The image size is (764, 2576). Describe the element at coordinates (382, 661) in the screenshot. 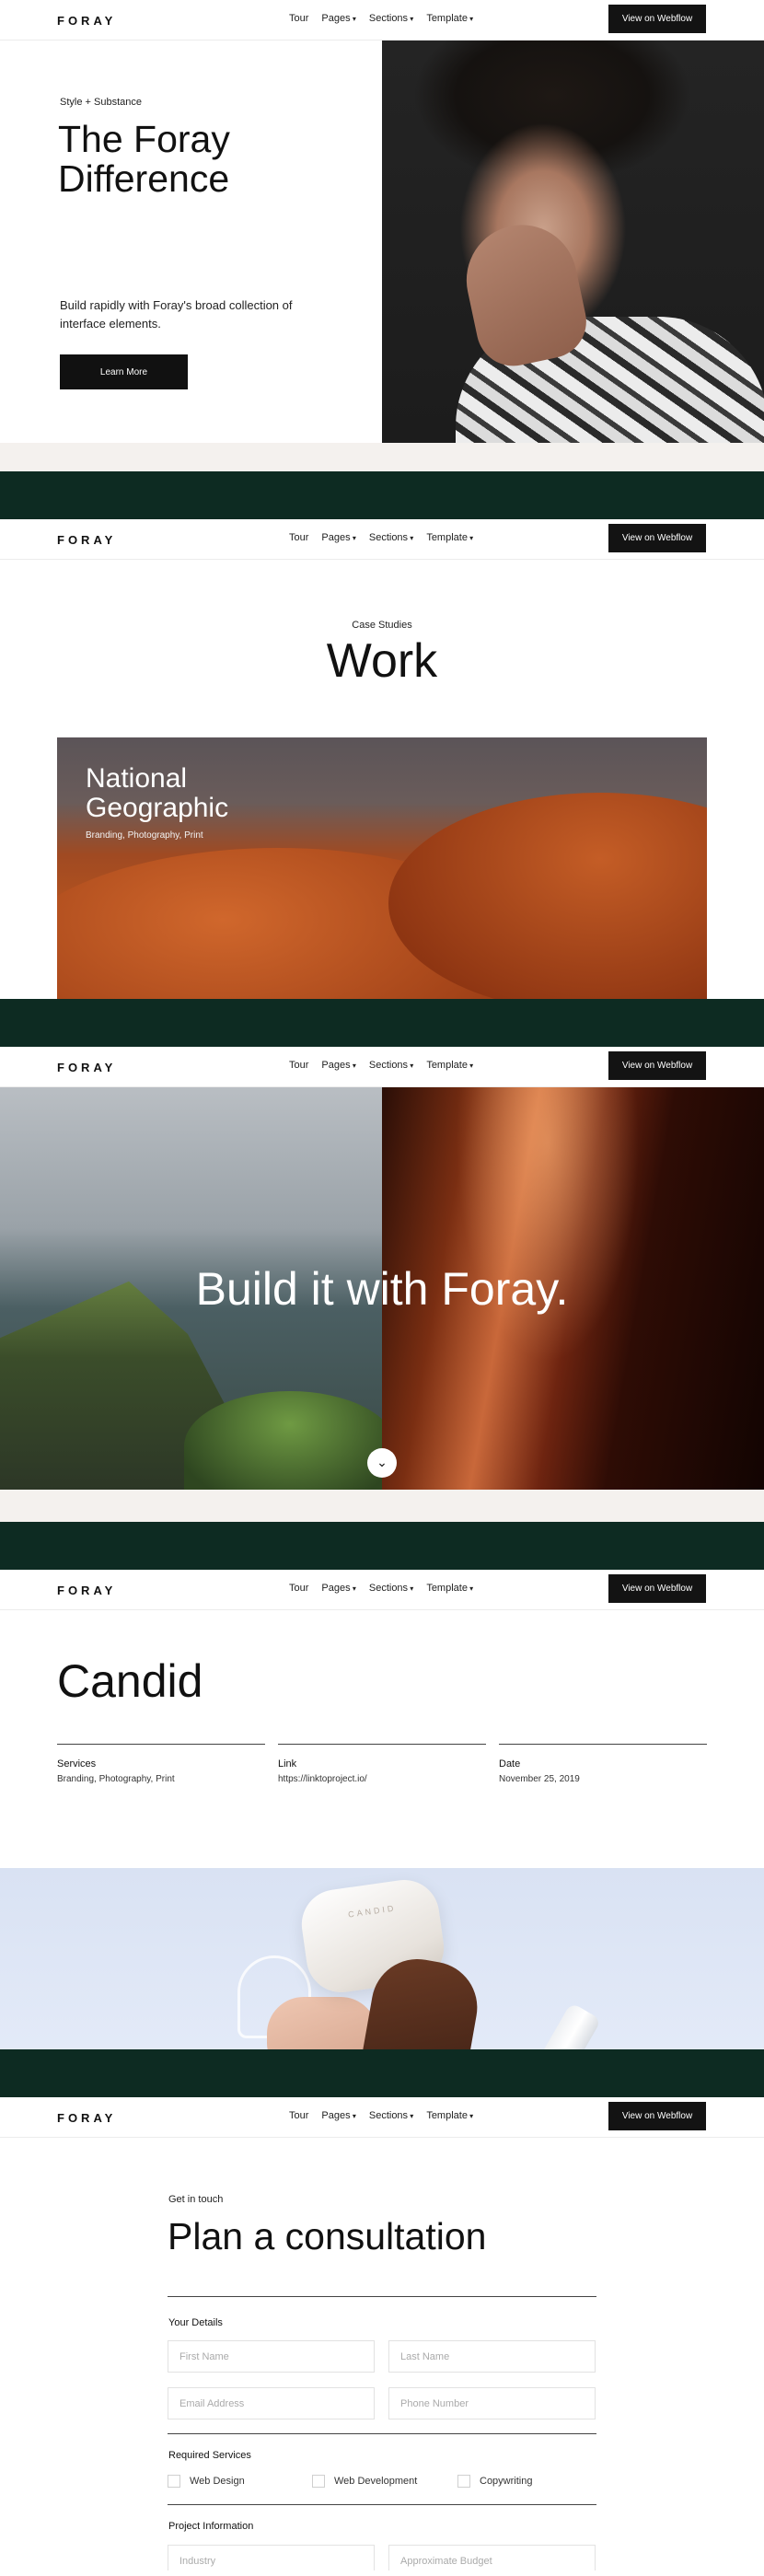

I see `work-title: Work` at that location.